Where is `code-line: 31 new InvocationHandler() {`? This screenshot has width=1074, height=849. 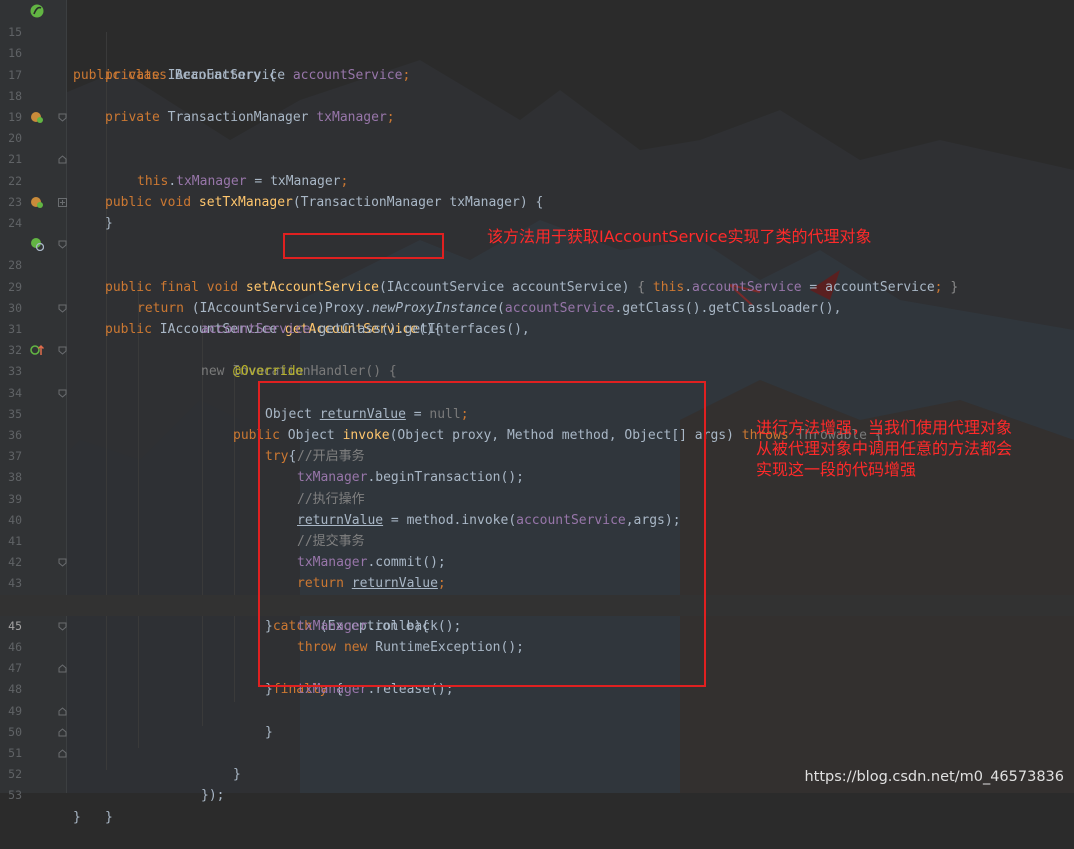 code-line: 31 new InvocationHandler() { is located at coordinates (537, 338).